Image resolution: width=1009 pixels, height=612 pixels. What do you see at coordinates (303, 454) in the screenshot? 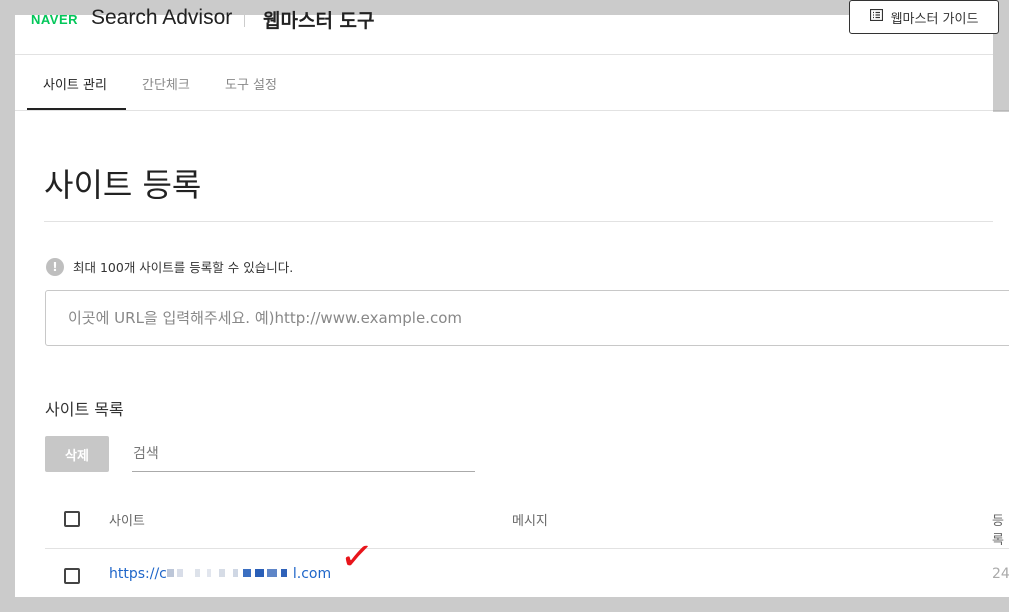
I see `site-search-input` at bounding box center [303, 454].